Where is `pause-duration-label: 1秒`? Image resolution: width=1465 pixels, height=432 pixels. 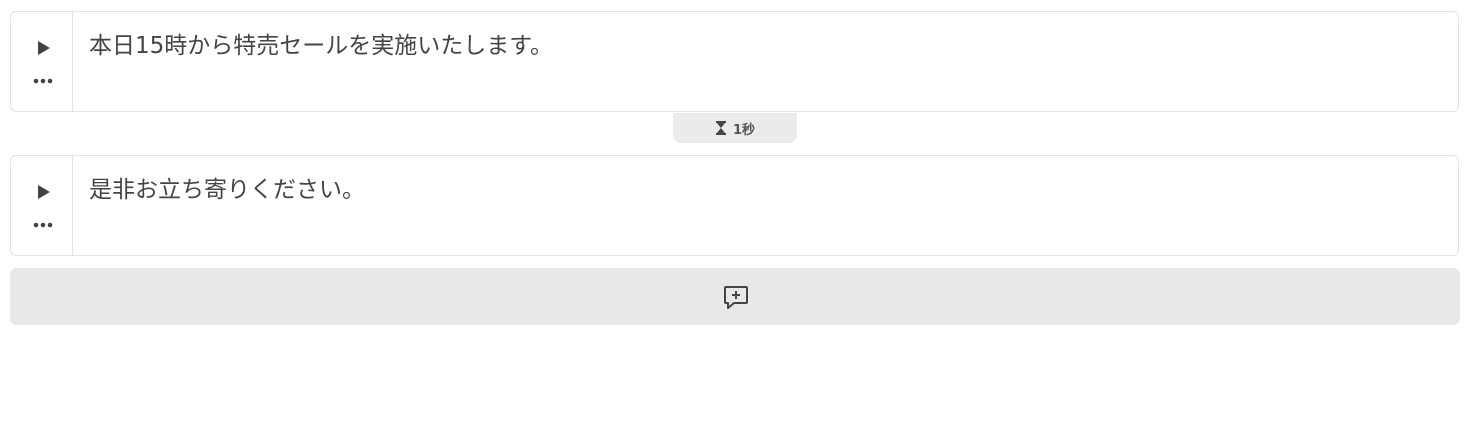
pause-duration-label: 1秒 is located at coordinates (744, 130).